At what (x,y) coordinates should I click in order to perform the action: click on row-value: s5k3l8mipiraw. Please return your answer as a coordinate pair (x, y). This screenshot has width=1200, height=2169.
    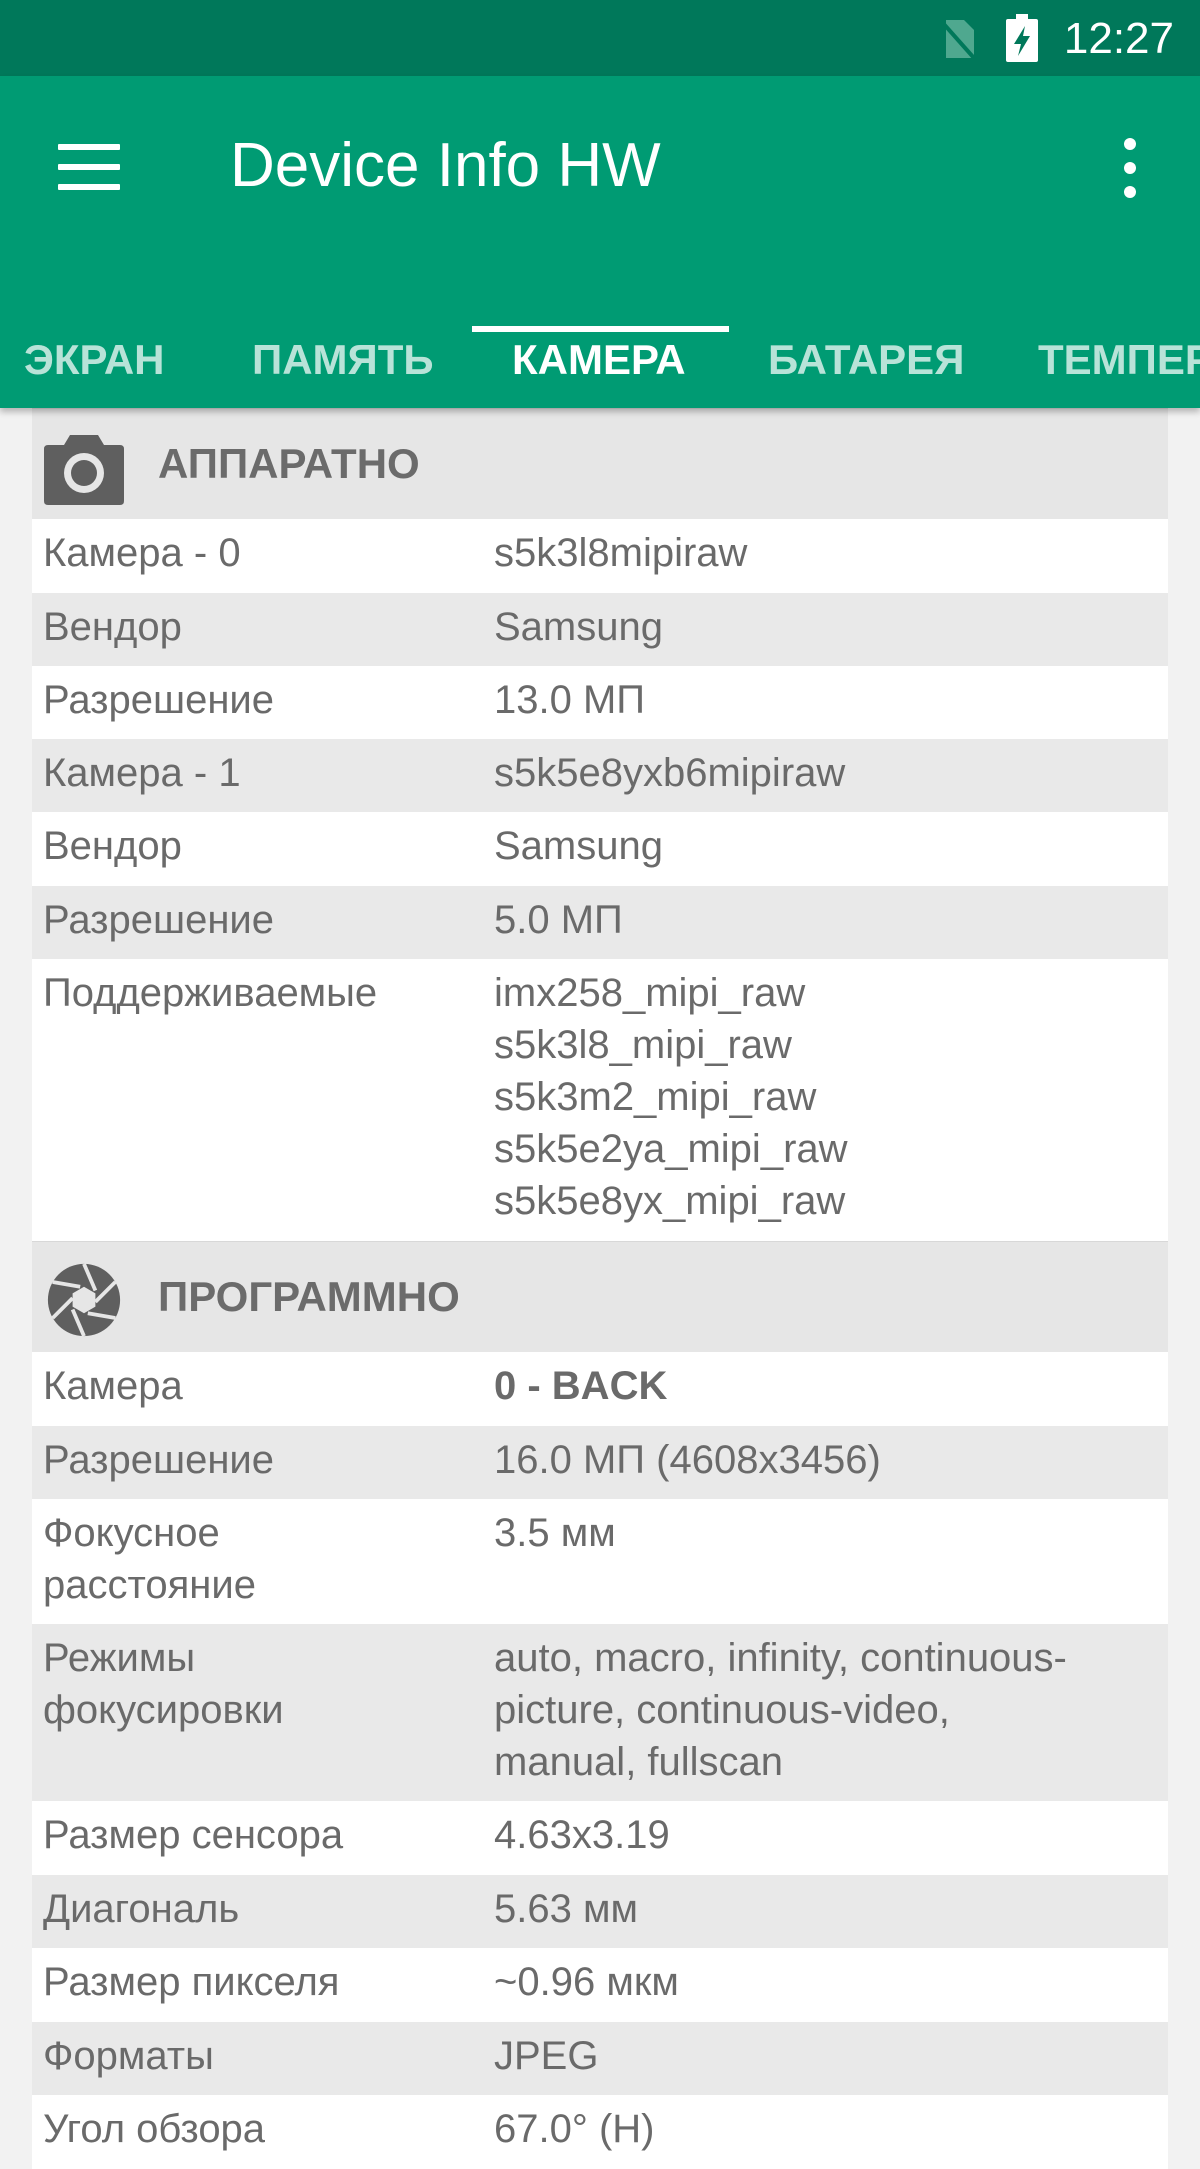
    Looking at the image, I should click on (621, 553).